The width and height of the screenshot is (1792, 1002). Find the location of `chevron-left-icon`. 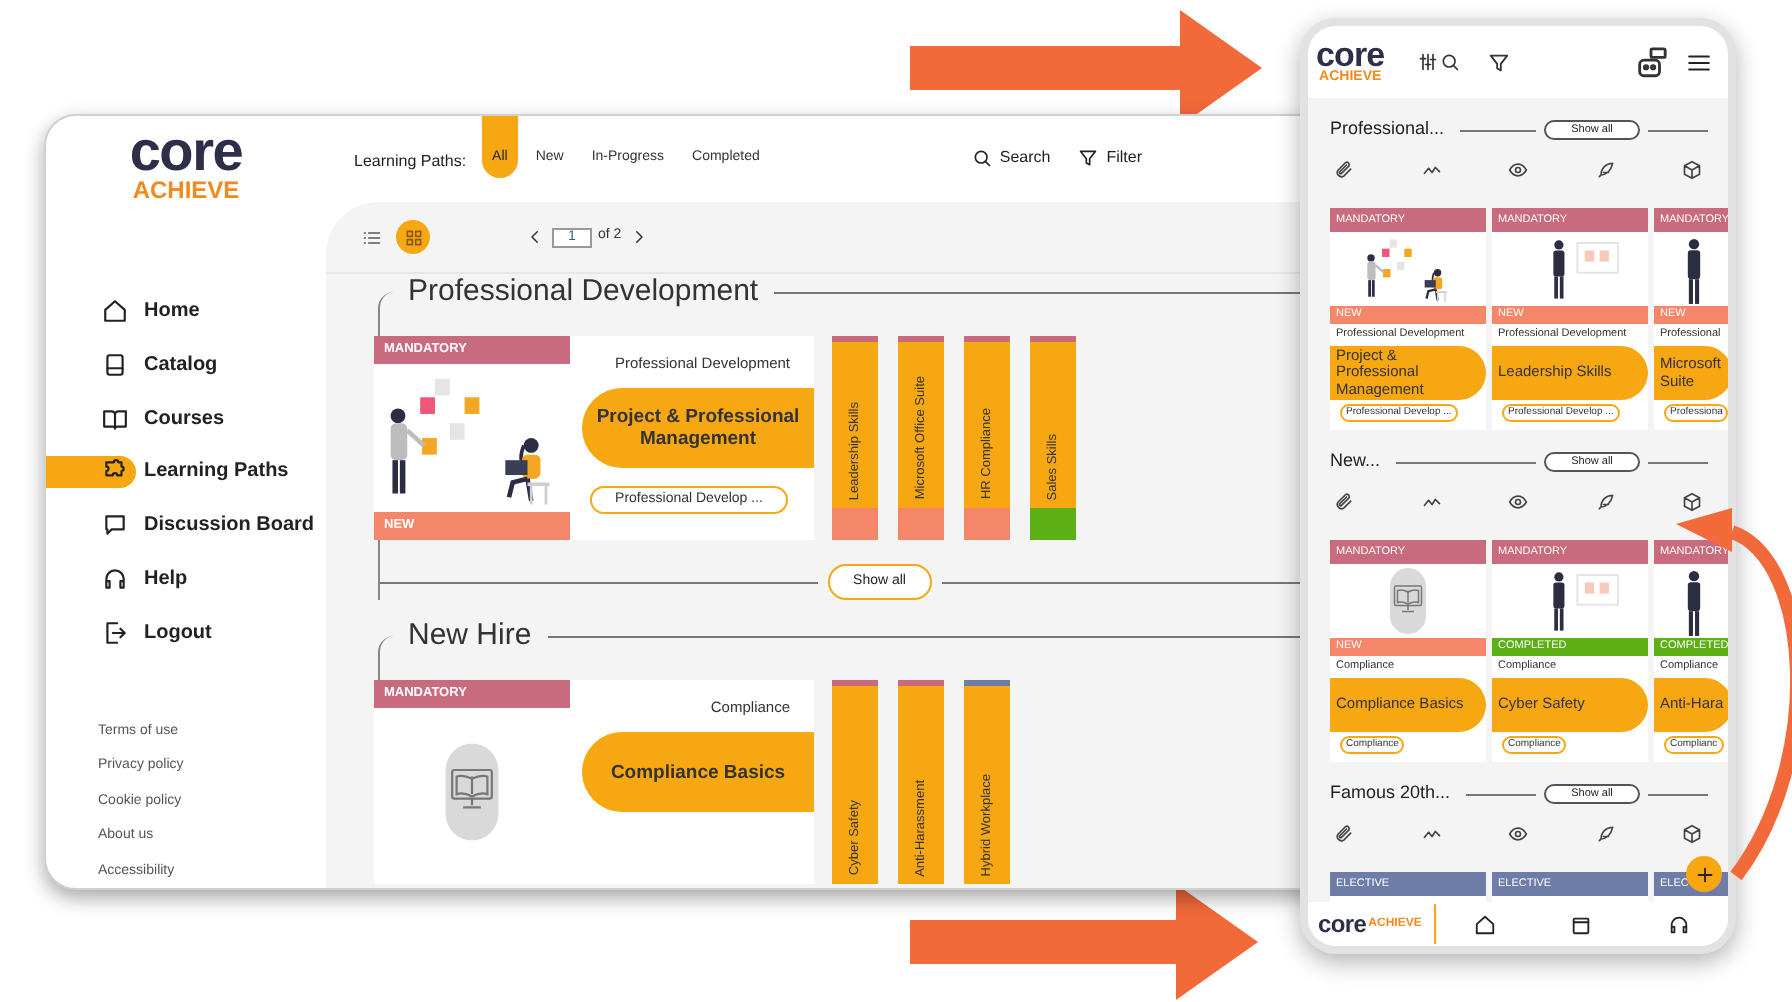

chevron-left-icon is located at coordinates (535, 237).